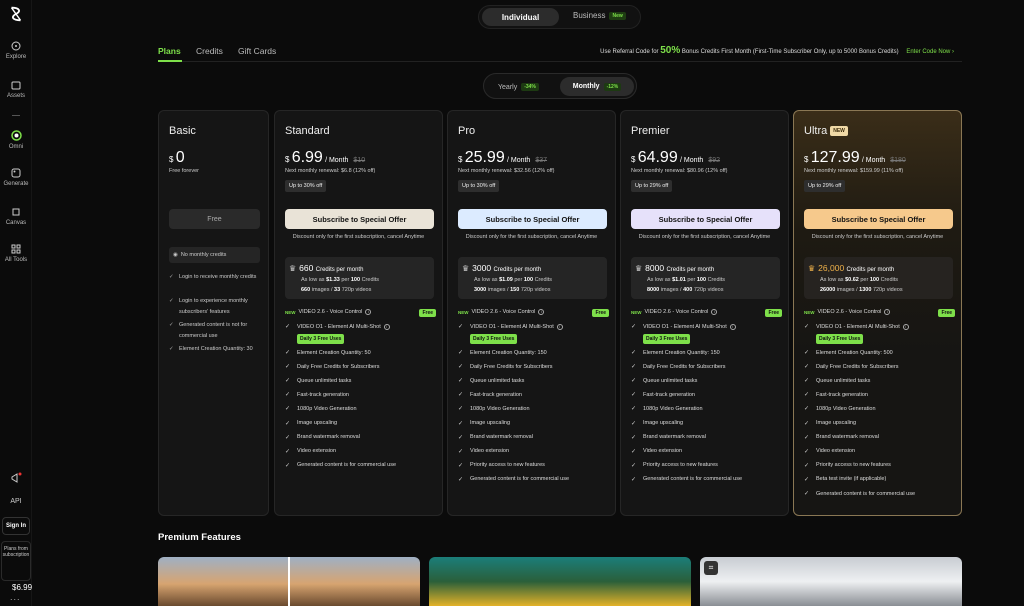  Describe the element at coordinates (674, 465) in the screenshot. I see `feature-item: ✓ Priority access to new features` at that location.